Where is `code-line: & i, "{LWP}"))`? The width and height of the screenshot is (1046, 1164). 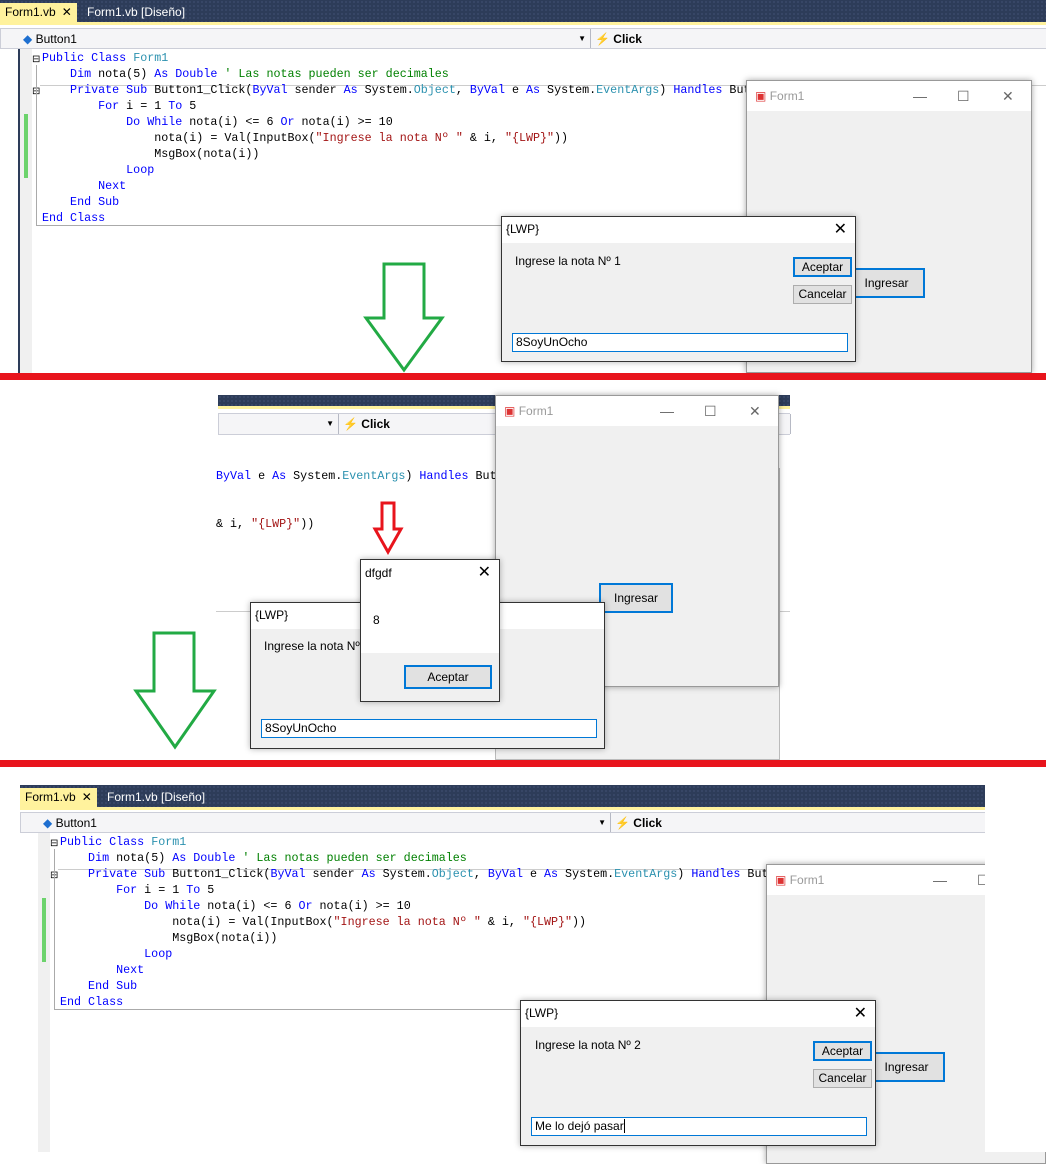 code-line: & i, "{LWP}")) is located at coordinates (265, 524).